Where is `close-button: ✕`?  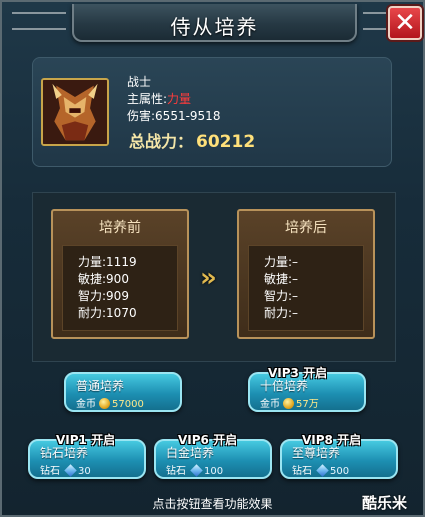
close-button: ✕ is located at coordinates (405, 23).